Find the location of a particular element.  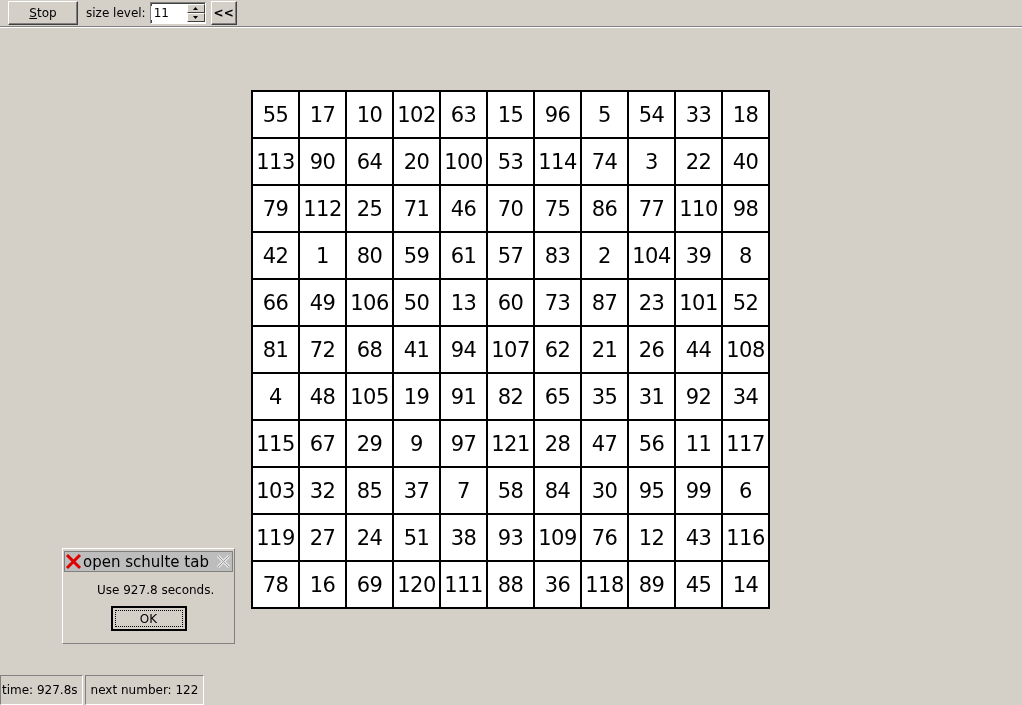

number-cell: 100 is located at coordinates (463, 161).